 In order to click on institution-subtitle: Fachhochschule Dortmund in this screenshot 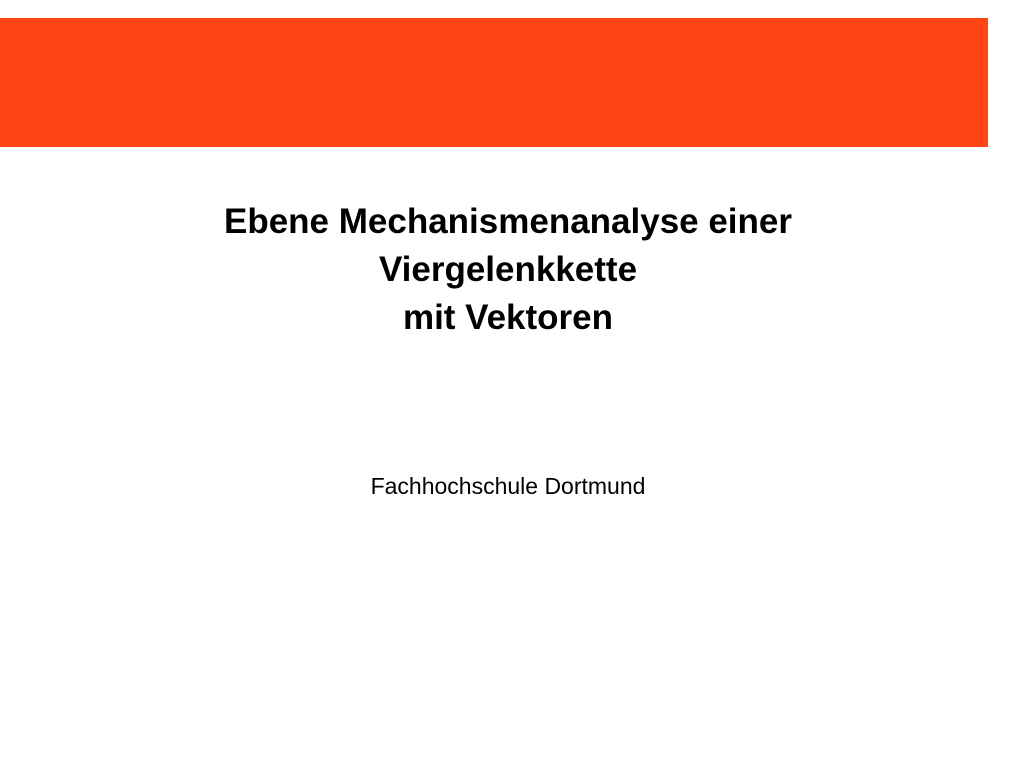, I will do `click(508, 486)`.